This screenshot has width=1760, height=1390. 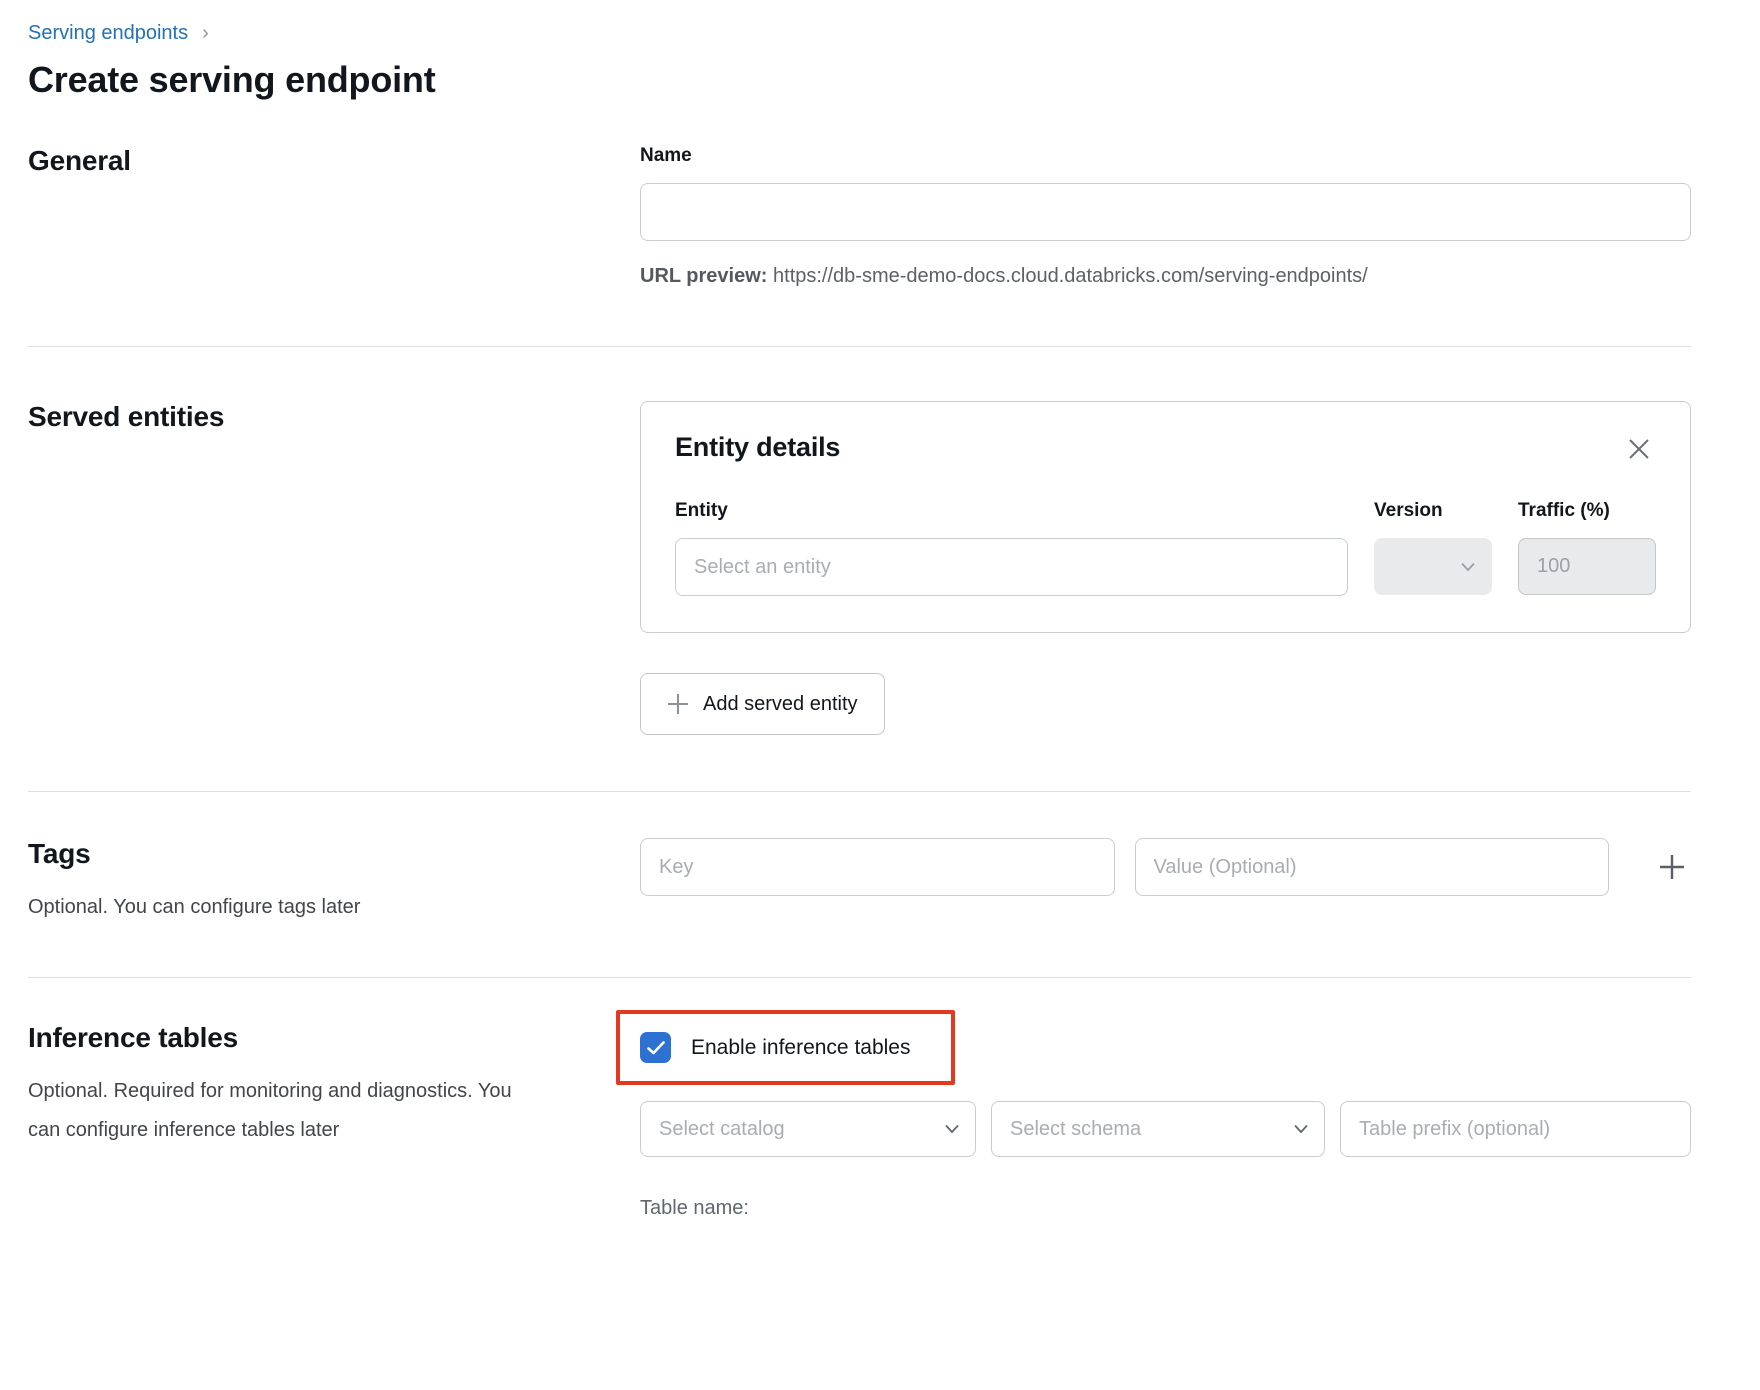 I want to click on entity-select-input, so click(x=1011, y=567).